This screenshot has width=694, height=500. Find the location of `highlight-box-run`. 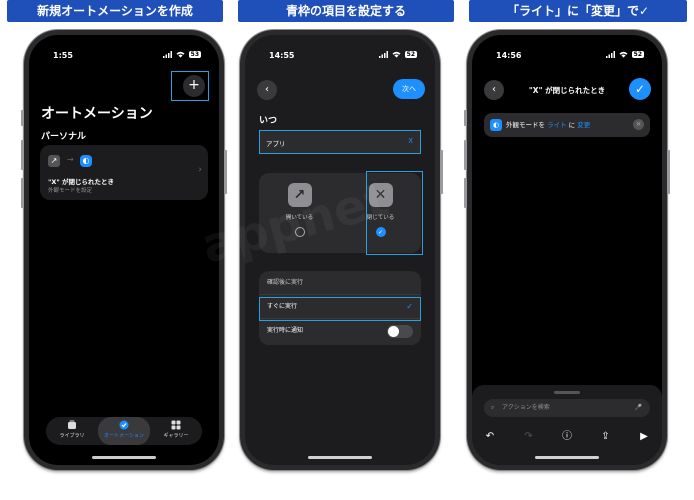

highlight-box-run is located at coordinates (340, 309).